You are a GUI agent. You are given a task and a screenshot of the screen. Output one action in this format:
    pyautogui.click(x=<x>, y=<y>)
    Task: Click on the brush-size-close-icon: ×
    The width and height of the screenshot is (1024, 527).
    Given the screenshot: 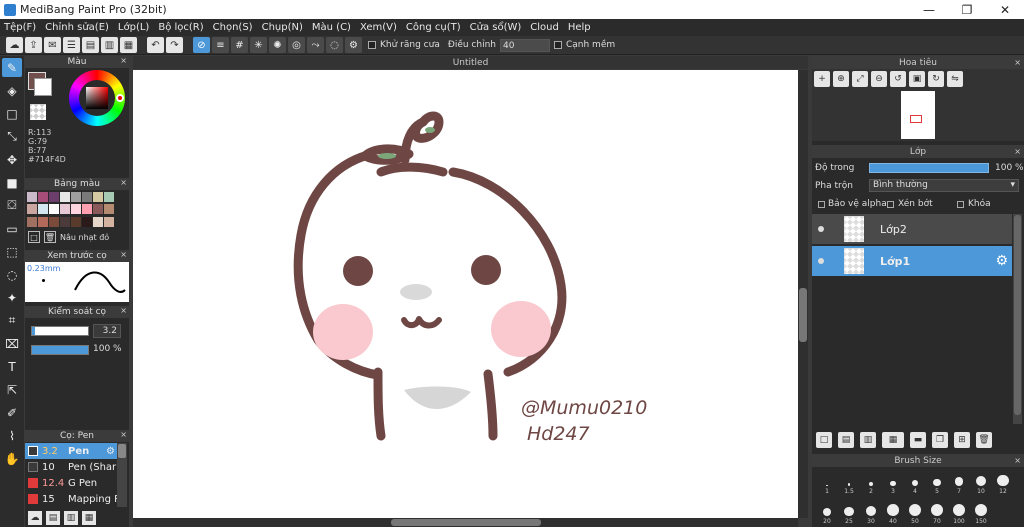 What is the action you would take?
    pyautogui.click(x=1017, y=460)
    